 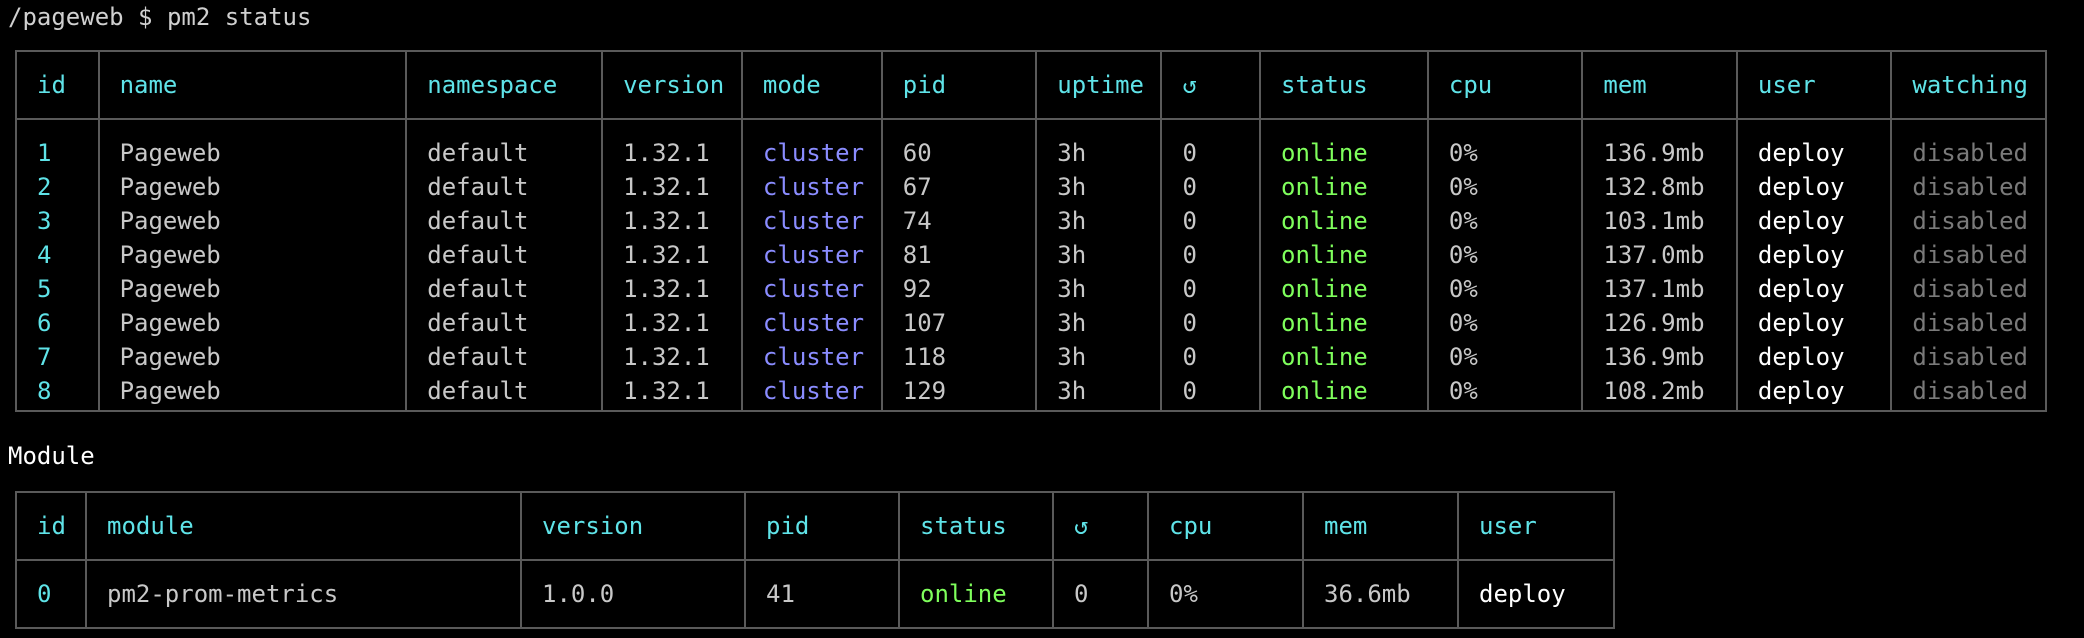 I want to click on cell-pid: 107, so click(x=959, y=323).